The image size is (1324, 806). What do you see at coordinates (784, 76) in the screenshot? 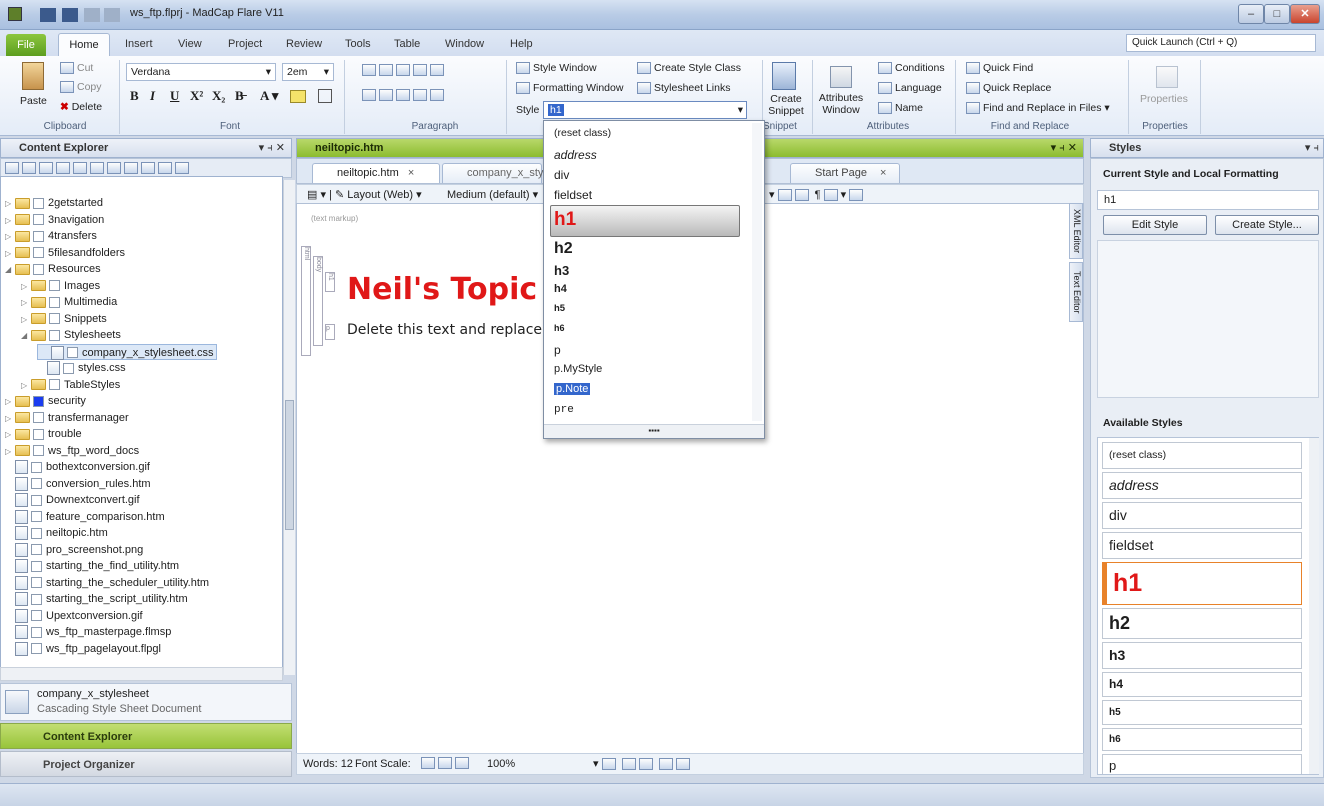
I see `create-snippet-icon` at bounding box center [784, 76].